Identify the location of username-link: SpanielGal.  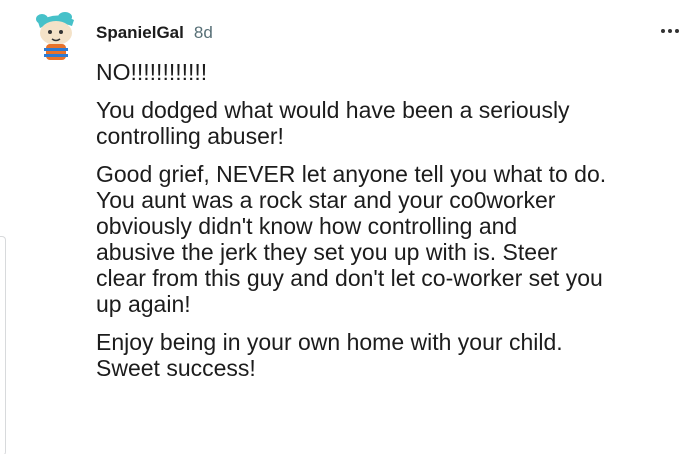
(140, 33).